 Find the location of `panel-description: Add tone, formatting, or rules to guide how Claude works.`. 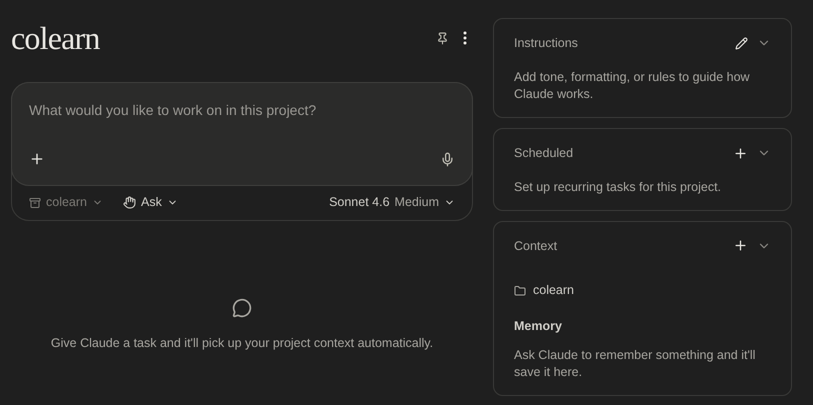

panel-description: Add tone, formatting, or rules to guide how Claude works. is located at coordinates (632, 85).